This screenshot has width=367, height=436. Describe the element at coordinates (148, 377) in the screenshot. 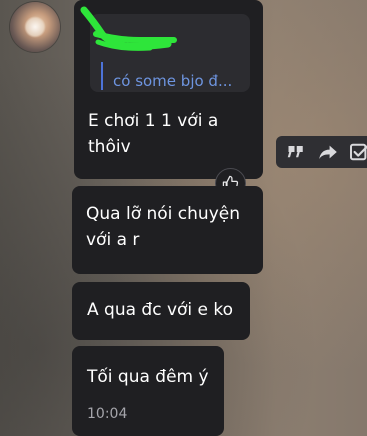

I see `message-text: Tối qua đêm ý` at that location.